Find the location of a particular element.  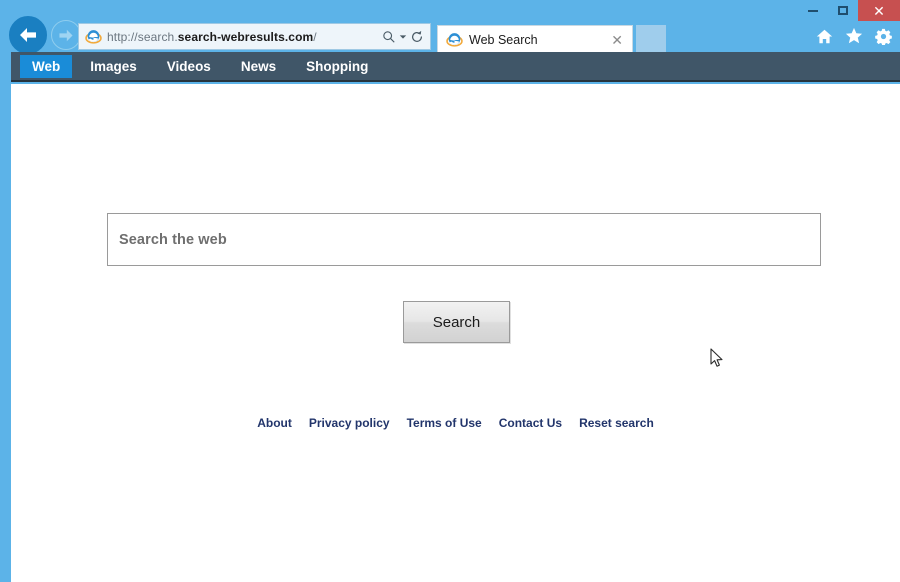

settings-gear-icon is located at coordinates (883, 36).